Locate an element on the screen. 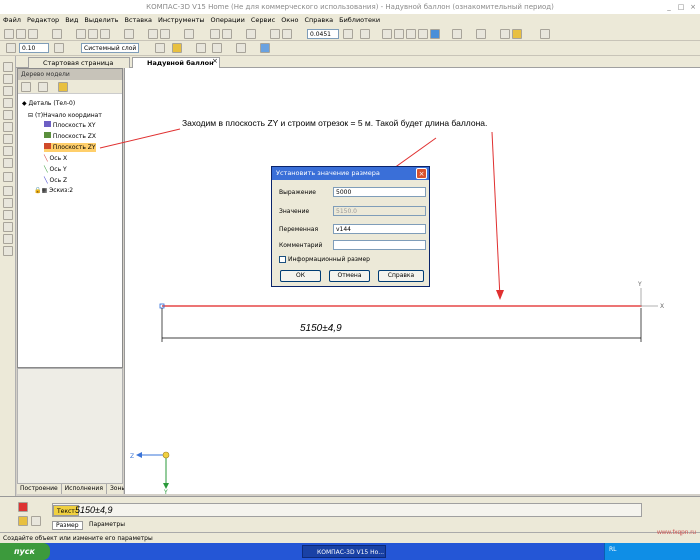 The image size is (700, 560). local-axis-x-label: X is located at coordinates (662, 306).